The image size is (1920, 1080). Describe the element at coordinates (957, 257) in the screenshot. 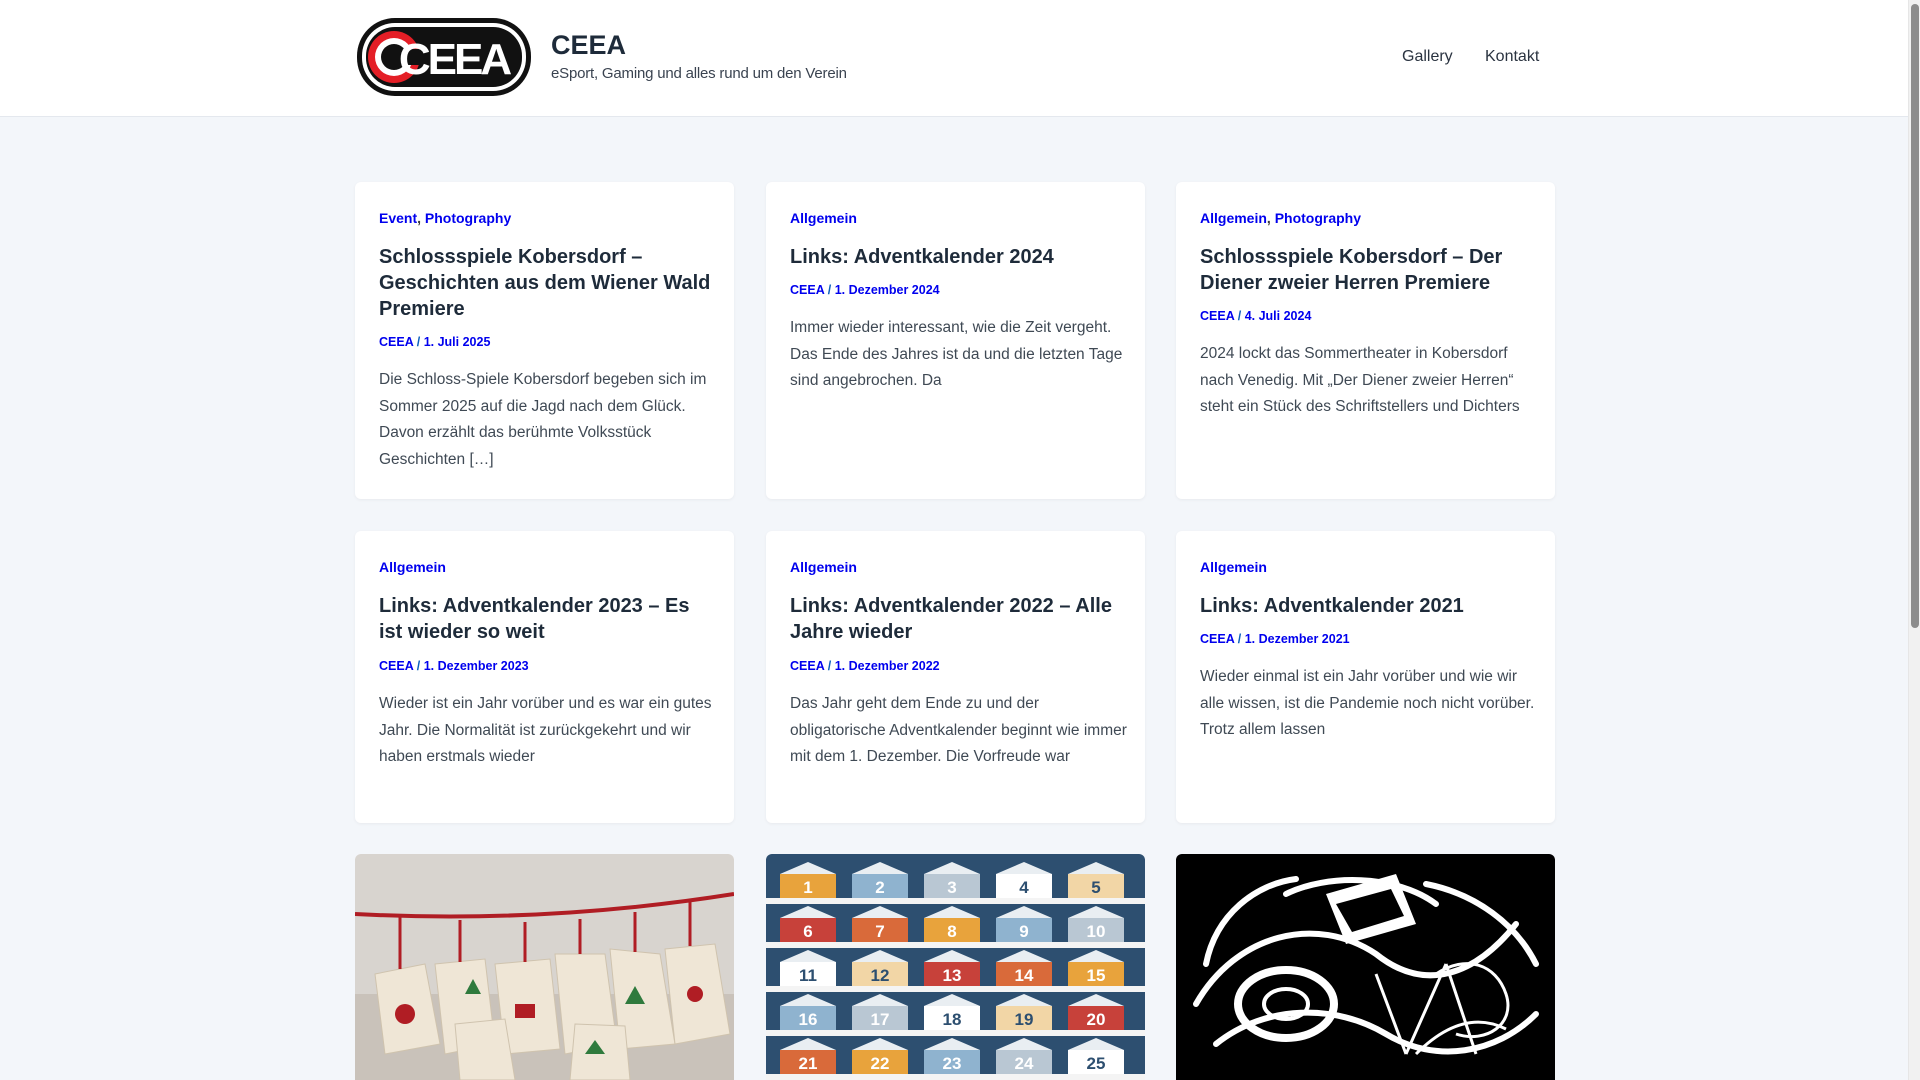

I see `post-title: Links: Adventkalender 2024` at that location.